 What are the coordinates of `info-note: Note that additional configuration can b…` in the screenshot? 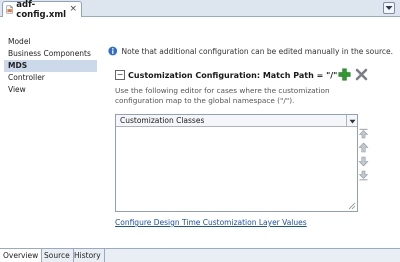 It's located at (250, 51).